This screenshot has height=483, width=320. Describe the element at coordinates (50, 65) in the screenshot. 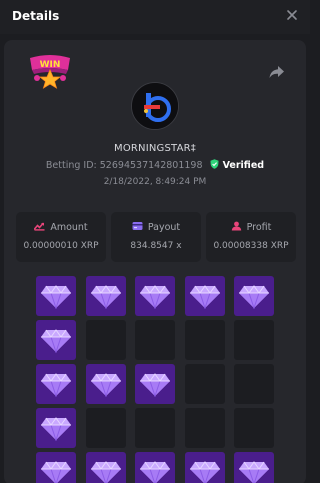

I see `win-badge-text: WIN` at that location.